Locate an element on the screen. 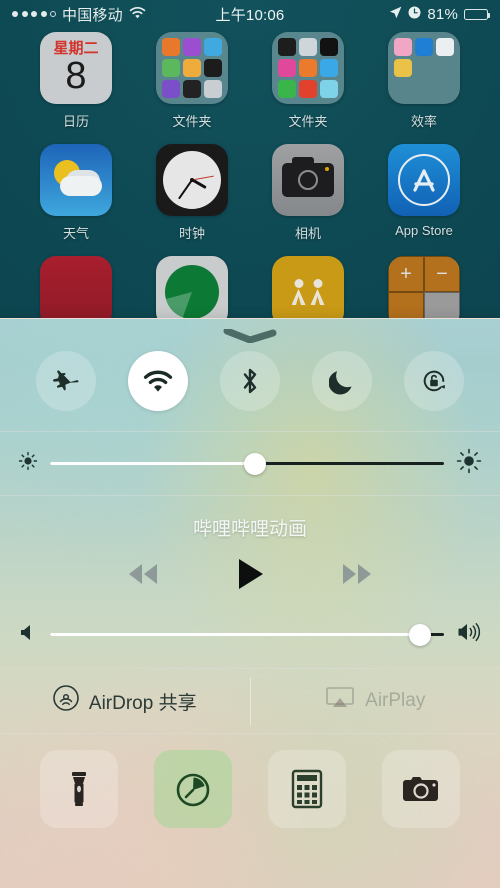 The image size is (500, 888). status-bar-left: 中国移动 is located at coordinates (79, 14).